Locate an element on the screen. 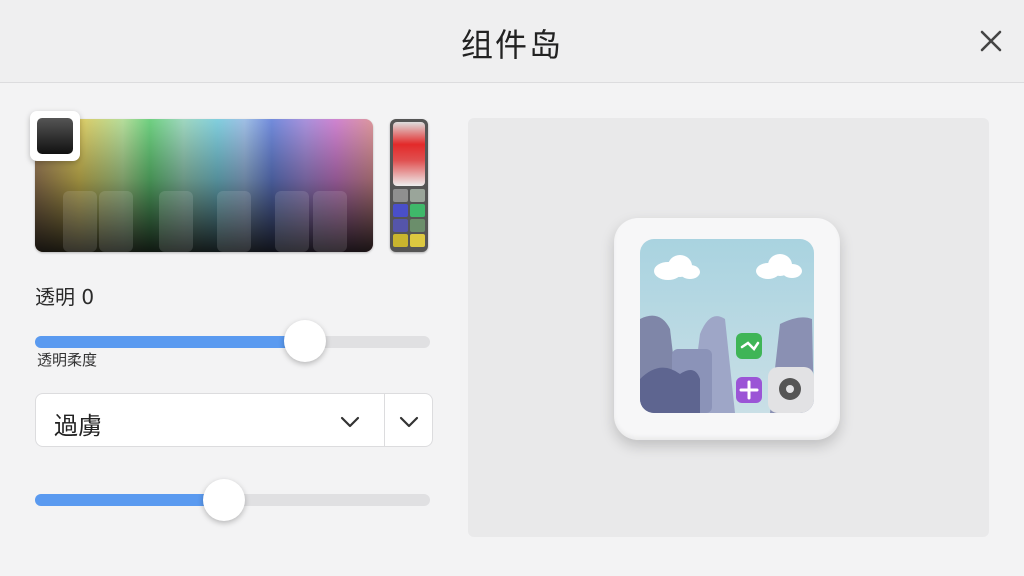 The width and height of the screenshot is (1024, 576). hue-strip is located at coordinates (409, 185).